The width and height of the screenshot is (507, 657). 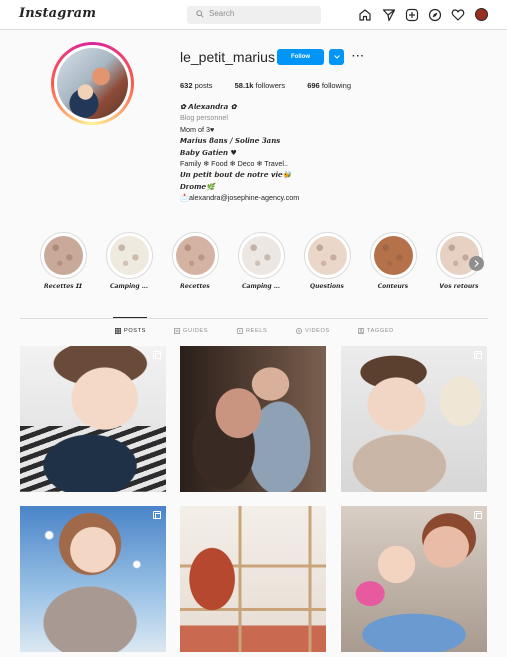 I want to click on bio-line: Mom of 3♥, so click(x=197, y=129).